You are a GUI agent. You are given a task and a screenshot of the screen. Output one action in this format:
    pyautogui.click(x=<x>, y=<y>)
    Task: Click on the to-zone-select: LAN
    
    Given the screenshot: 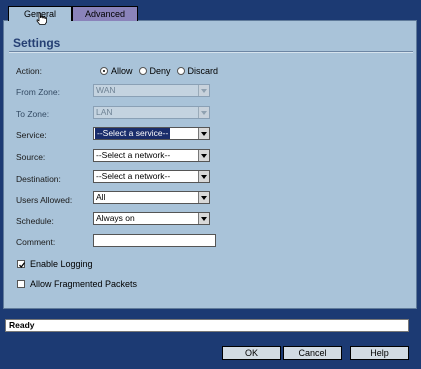 What is the action you would take?
    pyautogui.click(x=151, y=112)
    